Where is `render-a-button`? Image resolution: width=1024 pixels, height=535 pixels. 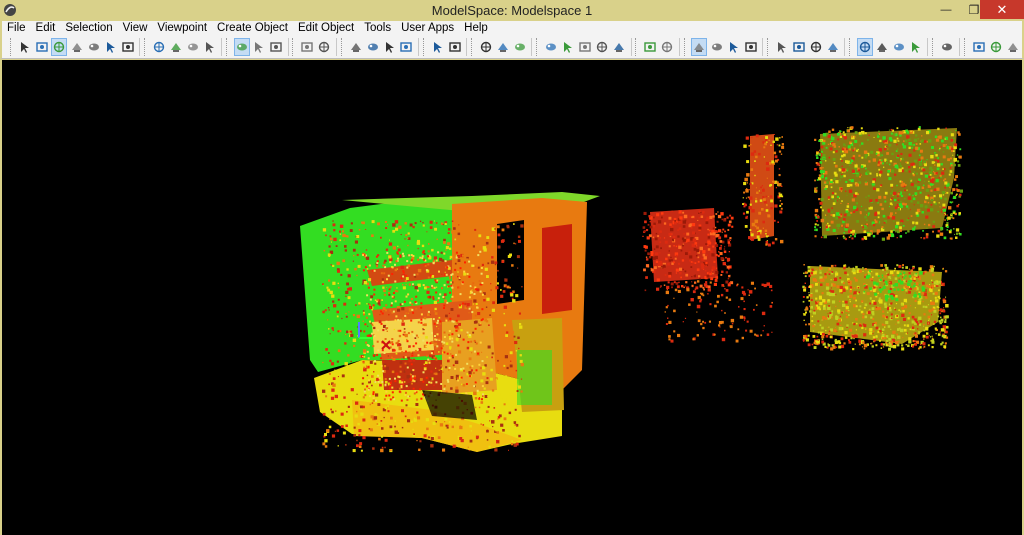
render-a-button is located at coordinates (864, 46).